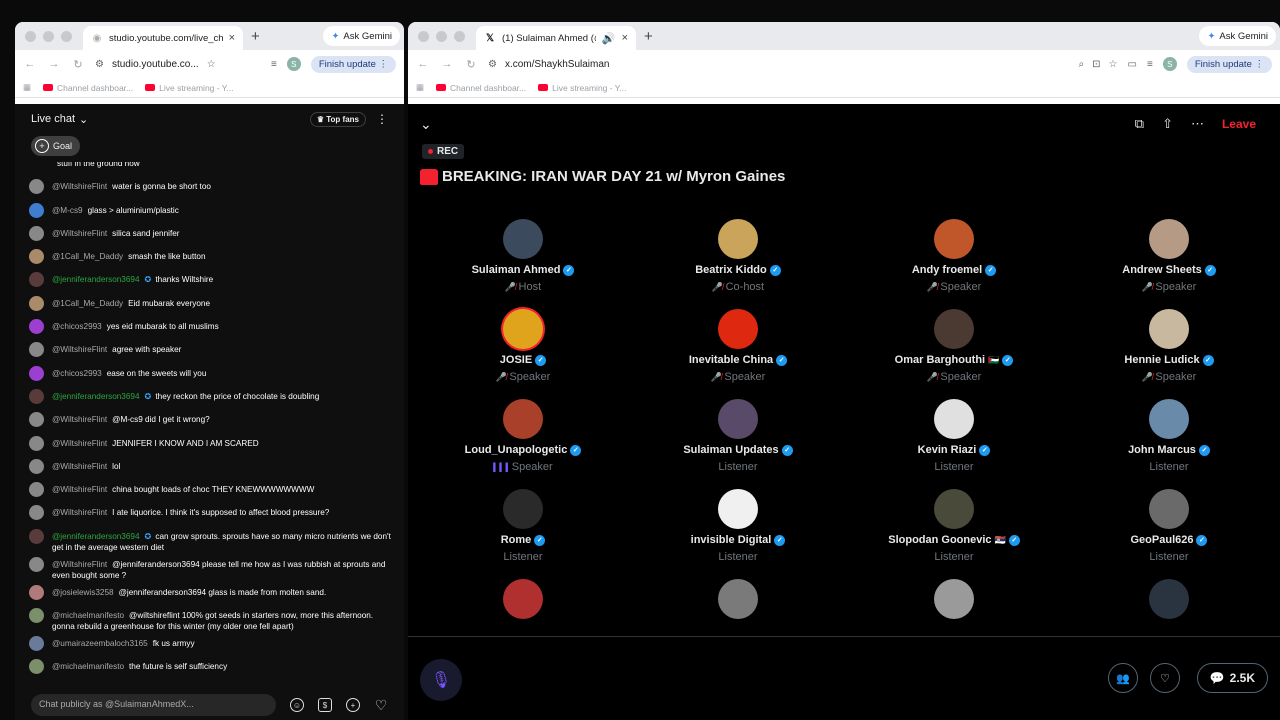  I want to click on participant: Slopodan Goonevic 🇷🇸 ✓ Listener, so click(954, 526).